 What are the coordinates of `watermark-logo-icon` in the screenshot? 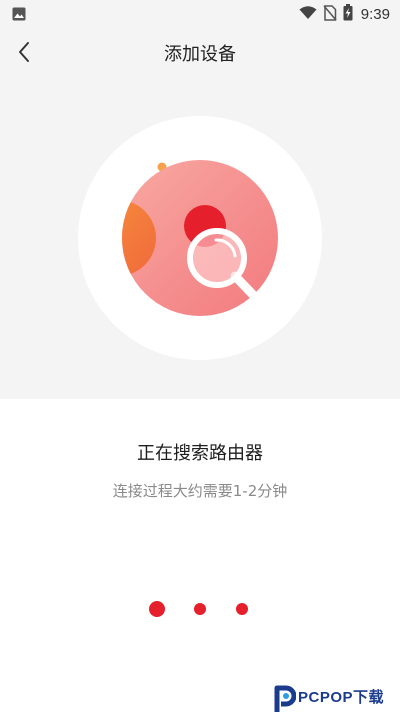 It's located at (285, 698).